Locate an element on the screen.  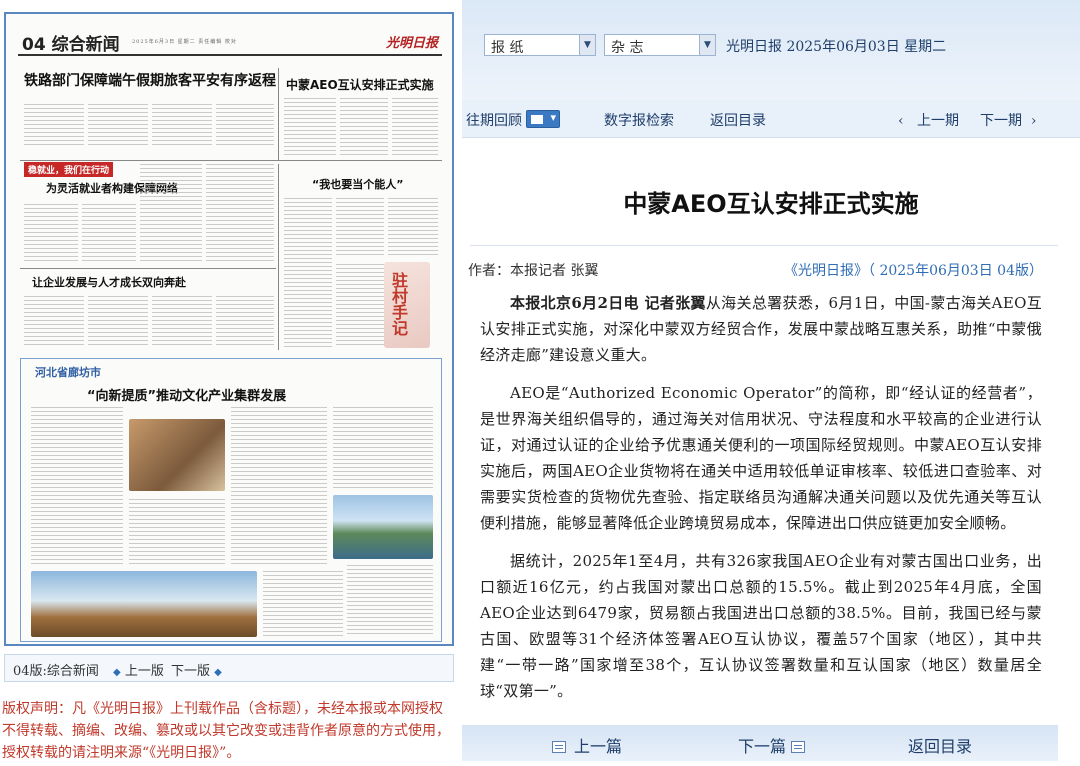
next-issue-link: 下一期 › is located at coordinates (1008, 120).